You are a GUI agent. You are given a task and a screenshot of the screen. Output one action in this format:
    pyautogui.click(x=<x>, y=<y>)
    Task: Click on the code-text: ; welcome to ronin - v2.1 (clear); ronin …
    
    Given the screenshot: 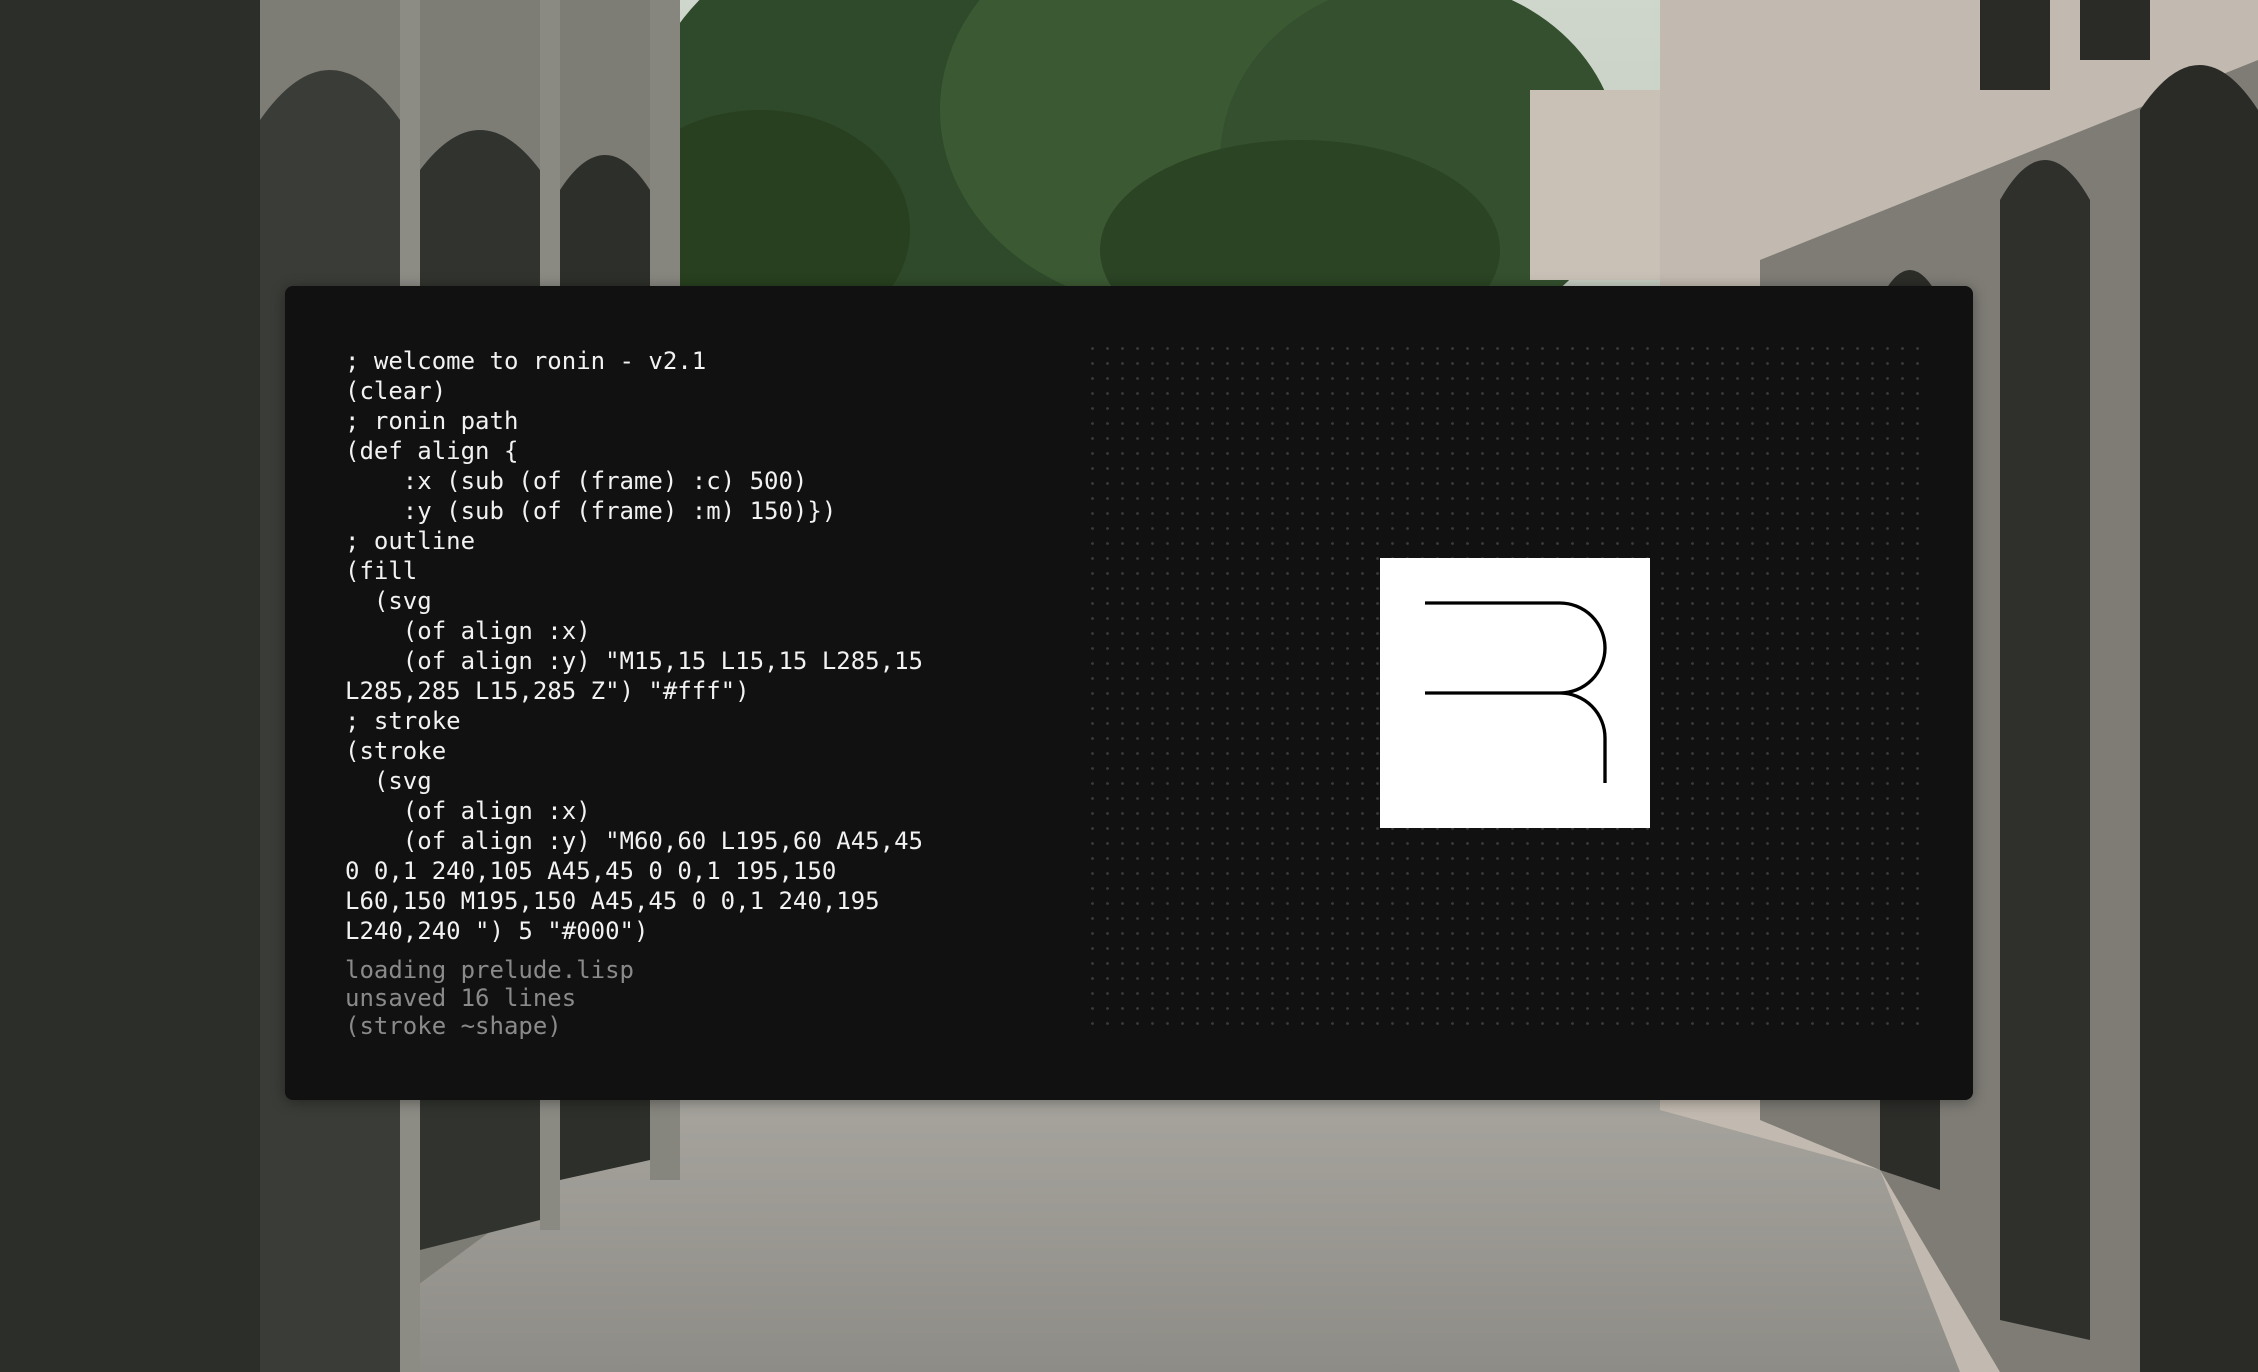 What is the action you would take?
    pyautogui.click(x=685, y=646)
    